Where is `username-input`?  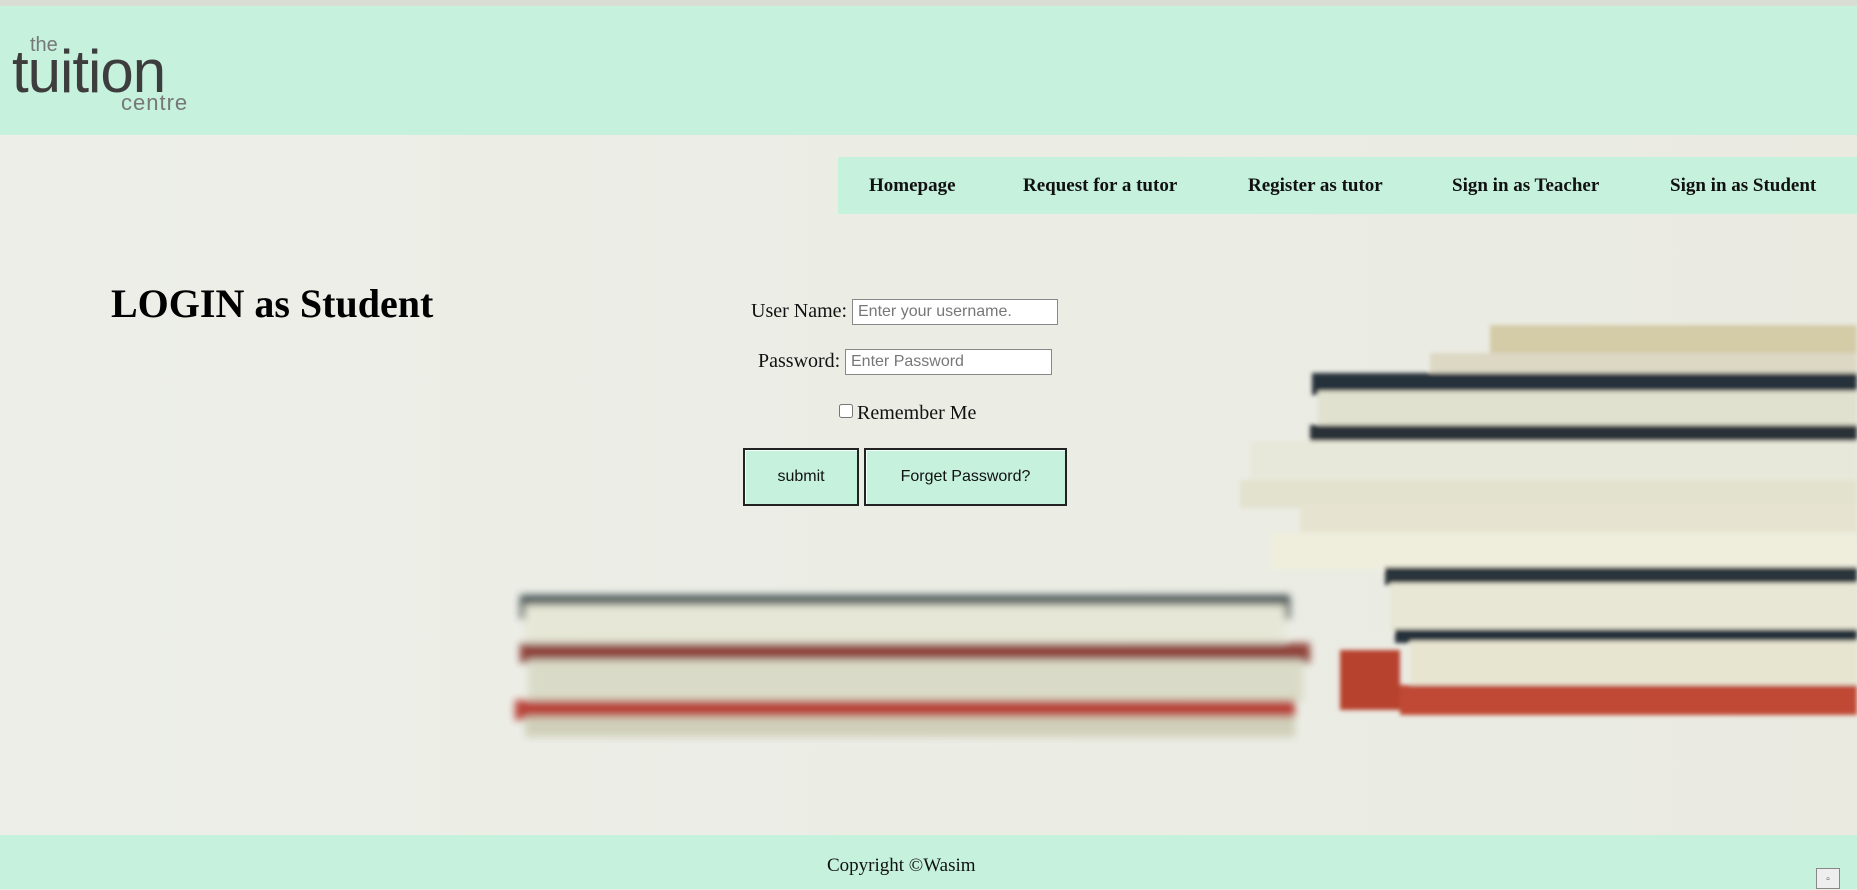 username-input is located at coordinates (955, 312).